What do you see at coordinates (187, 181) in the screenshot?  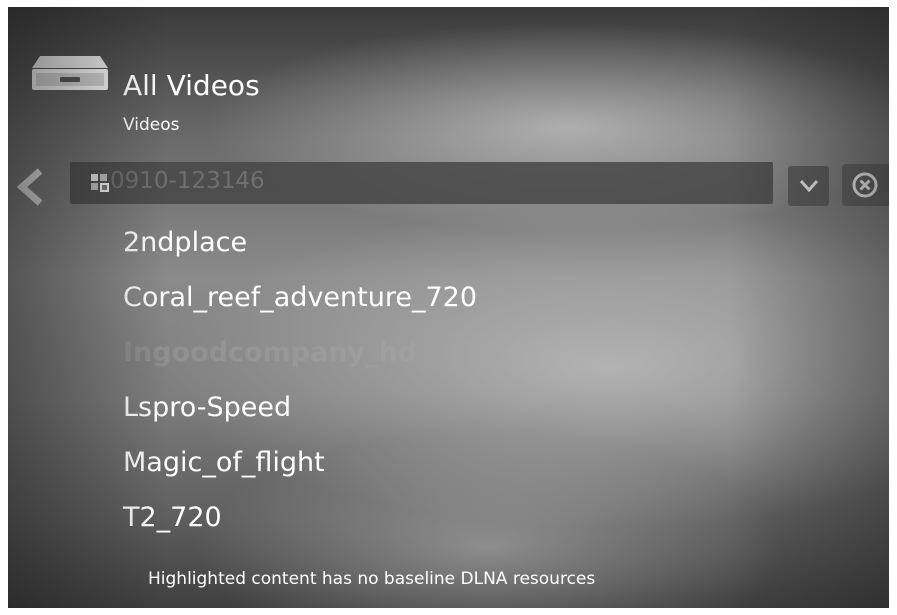 I see `filter-value: 0910-123146` at bounding box center [187, 181].